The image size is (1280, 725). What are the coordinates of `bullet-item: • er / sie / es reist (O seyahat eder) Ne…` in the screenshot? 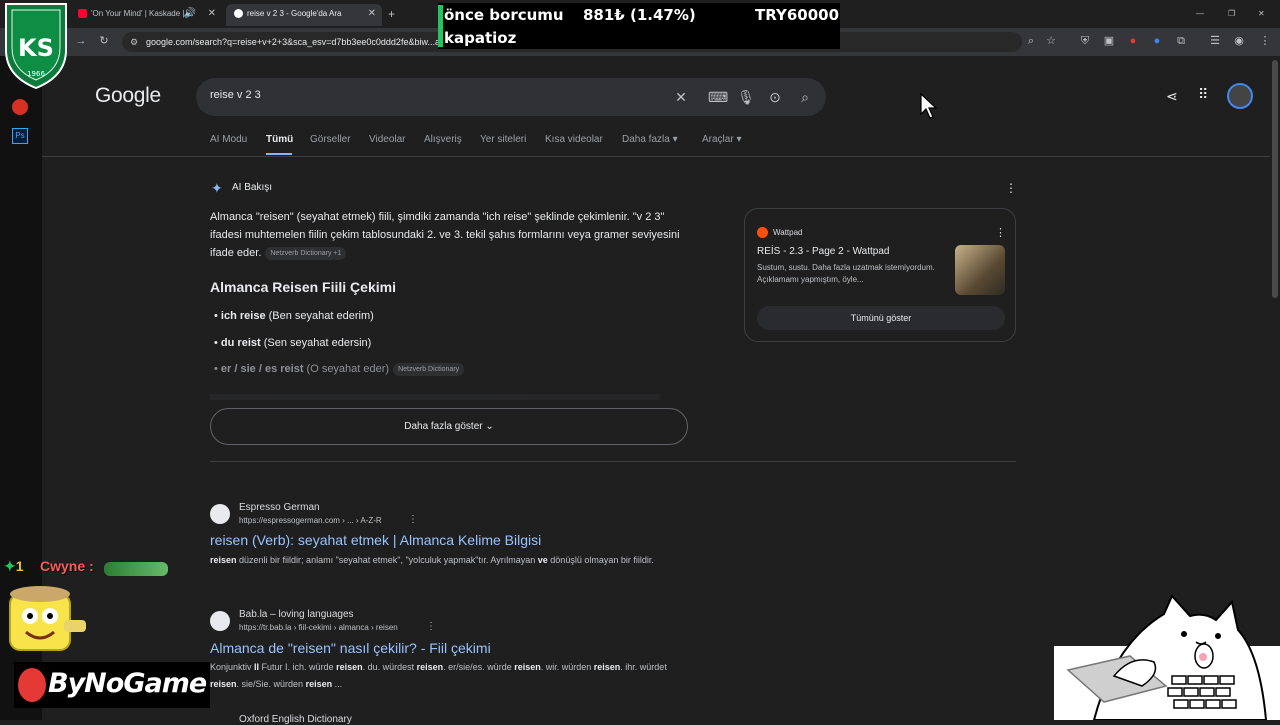 It's located at (339, 369).